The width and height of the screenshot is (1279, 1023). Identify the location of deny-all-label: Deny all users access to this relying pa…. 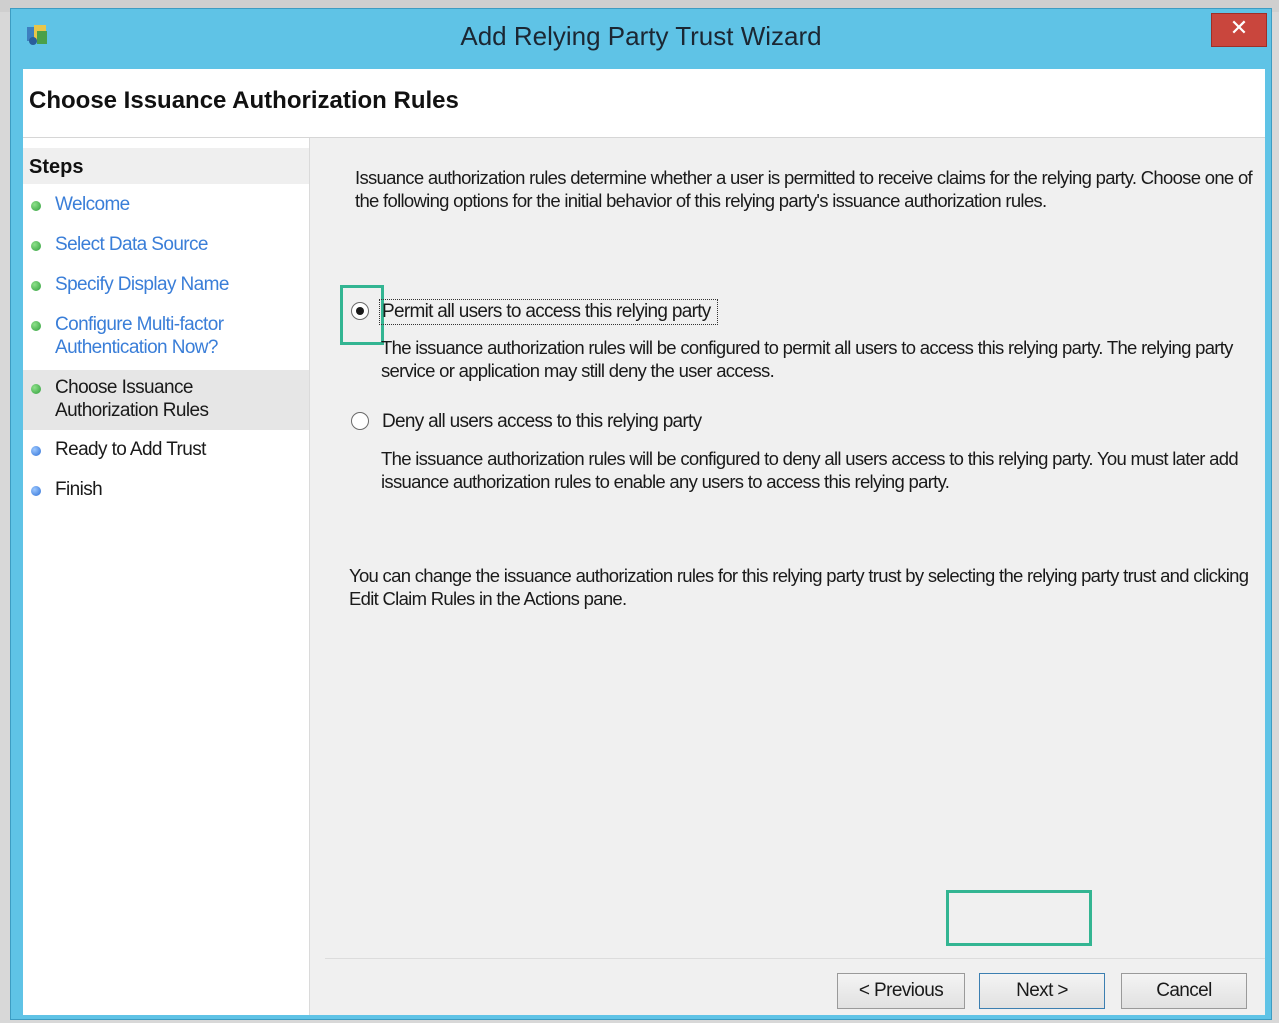
(542, 422).